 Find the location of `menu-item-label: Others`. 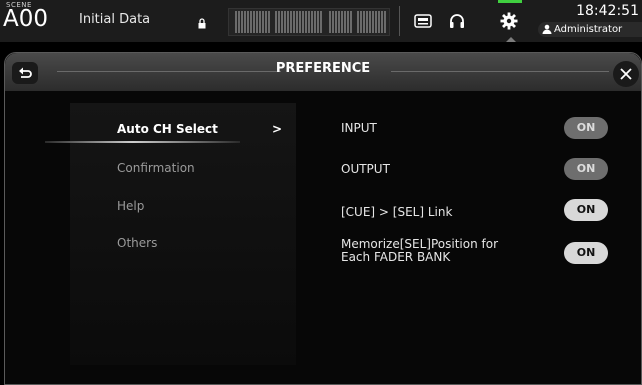

menu-item-label: Others is located at coordinates (137, 243).